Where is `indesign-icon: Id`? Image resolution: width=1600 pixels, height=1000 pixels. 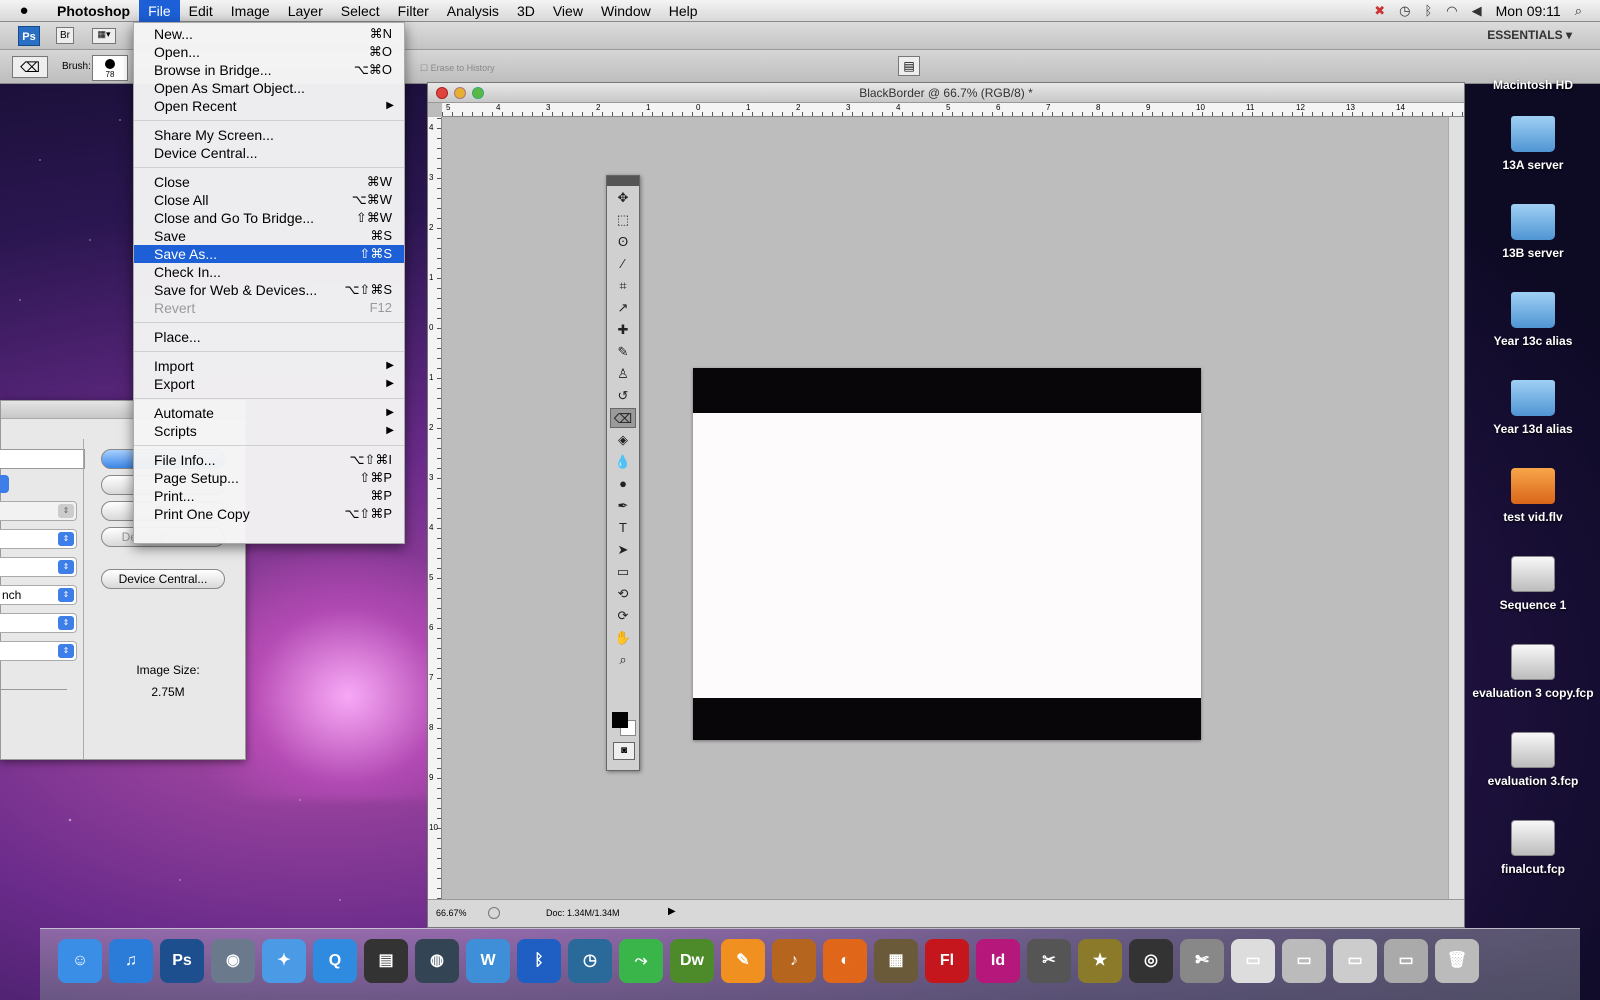 indesign-icon: Id is located at coordinates (998, 961).